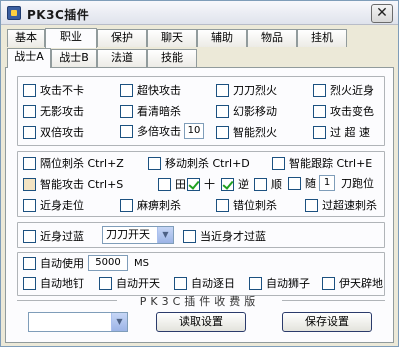  What do you see at coordinates (129, 283) in the screenshot?
I see `option-auto-kaitian: 自动开天` at bounding box center [129, 283].